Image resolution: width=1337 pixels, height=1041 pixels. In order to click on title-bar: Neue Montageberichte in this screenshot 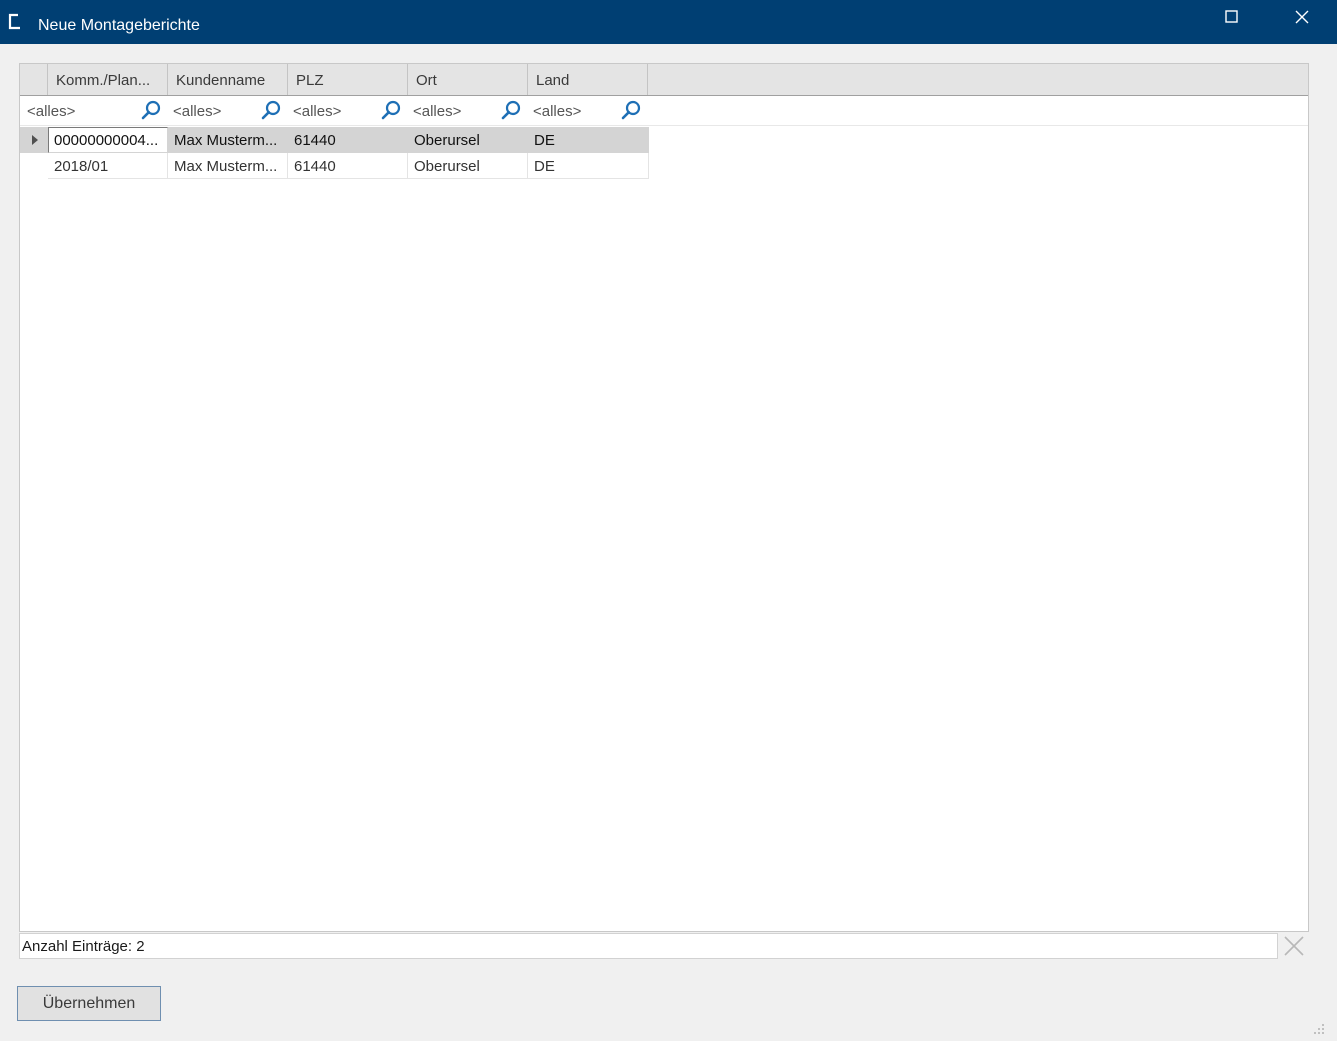, I will do `click(668, 22)`.